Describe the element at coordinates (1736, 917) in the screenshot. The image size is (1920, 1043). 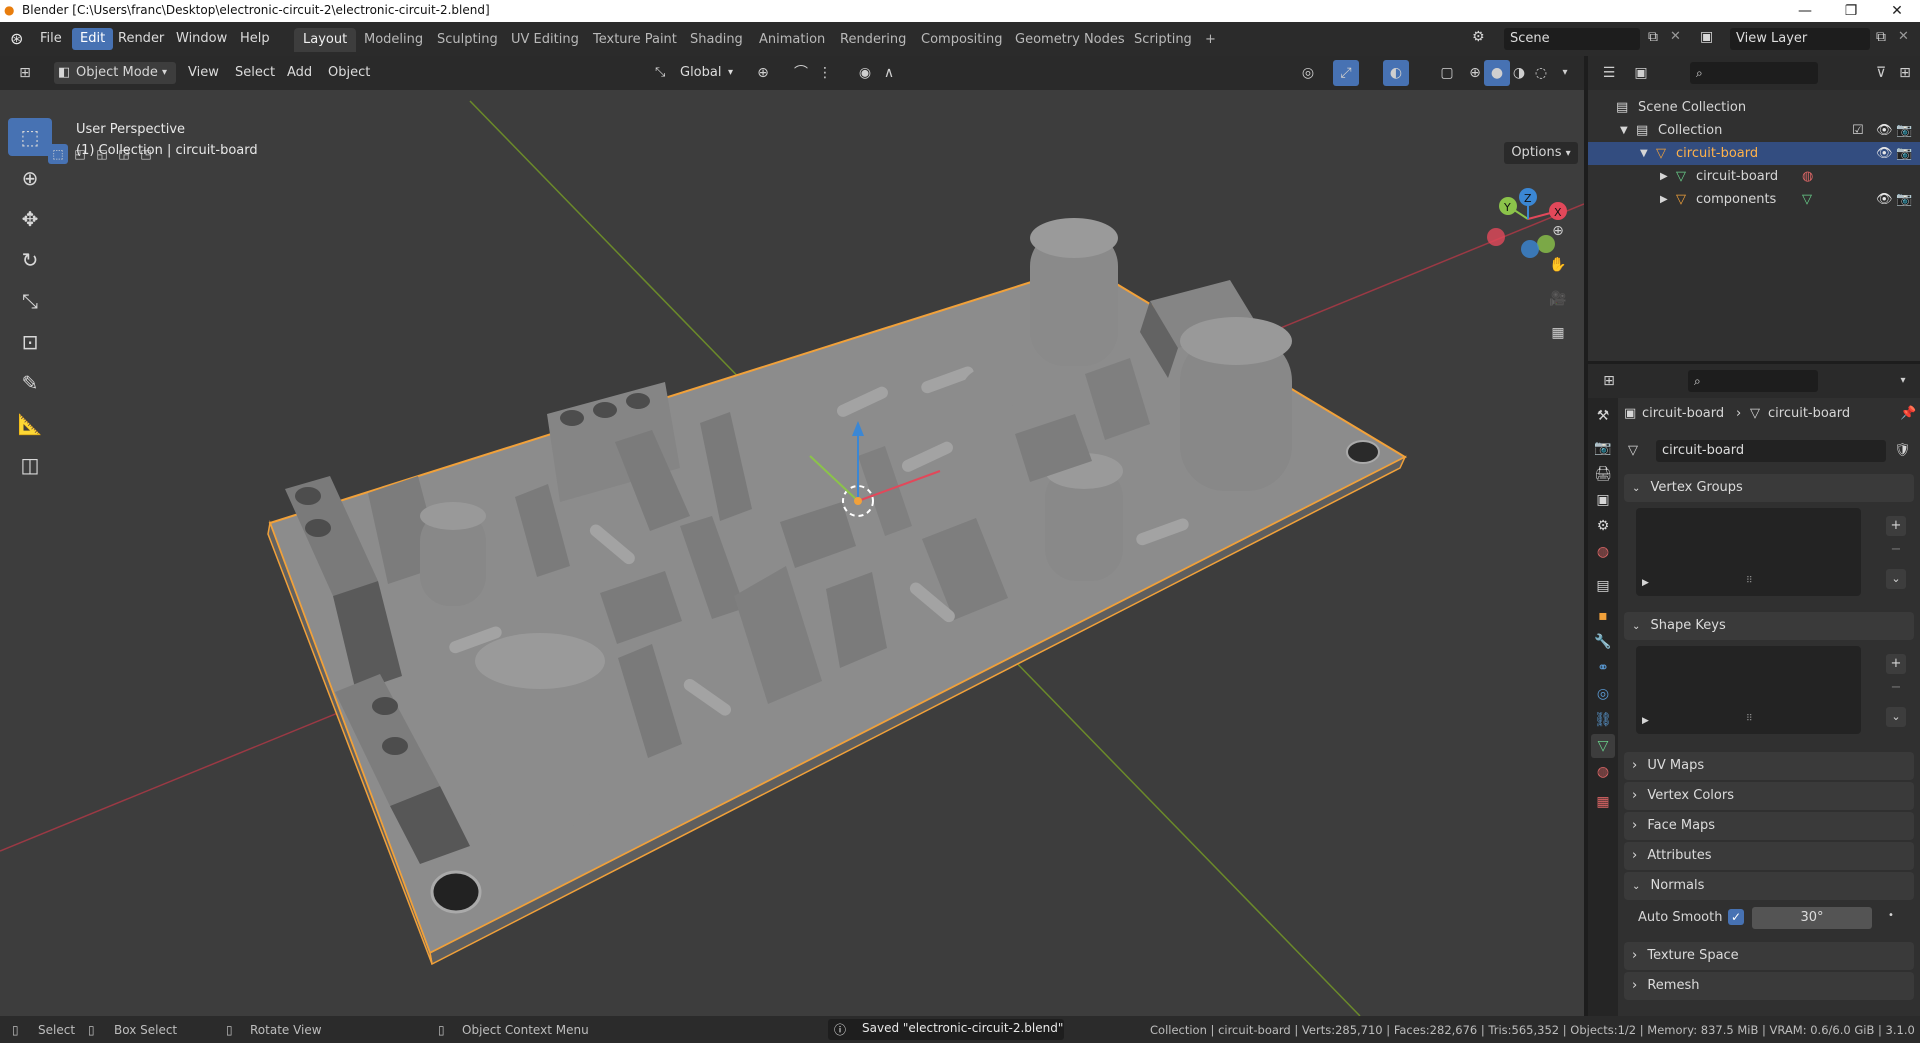
I see `auto-smooth-checkbox: ✓` at that location.